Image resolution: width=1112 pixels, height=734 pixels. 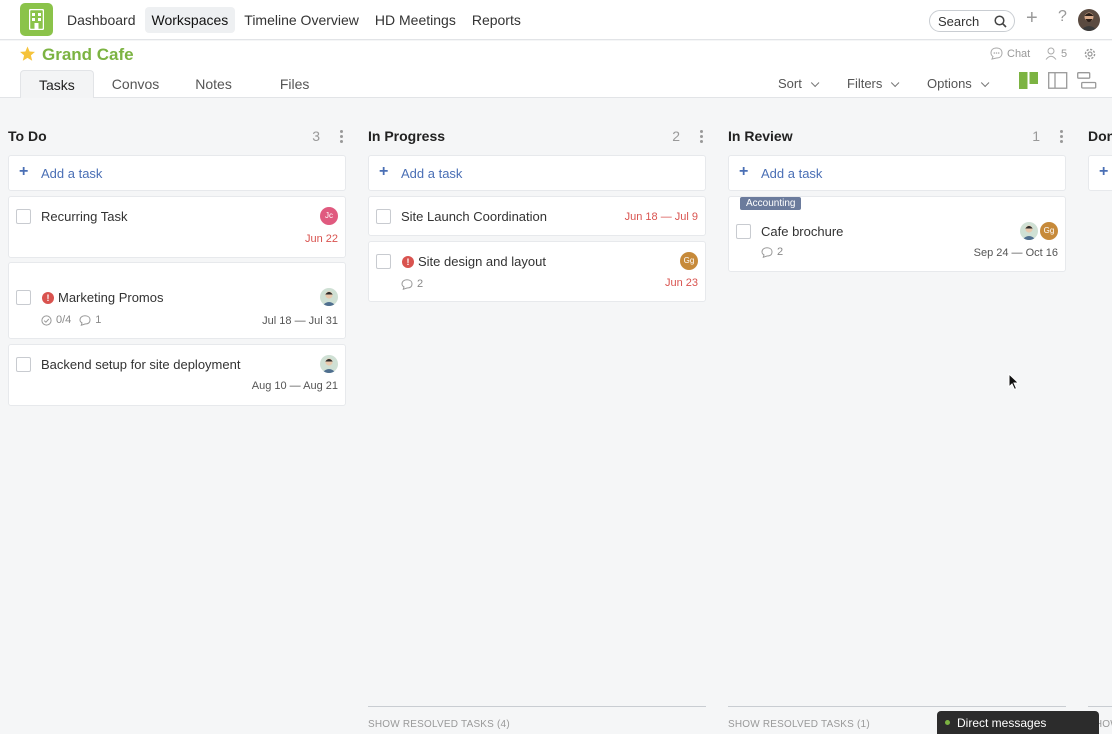 I want to click on search-placeholder: Search, so click(x=959, y=21).